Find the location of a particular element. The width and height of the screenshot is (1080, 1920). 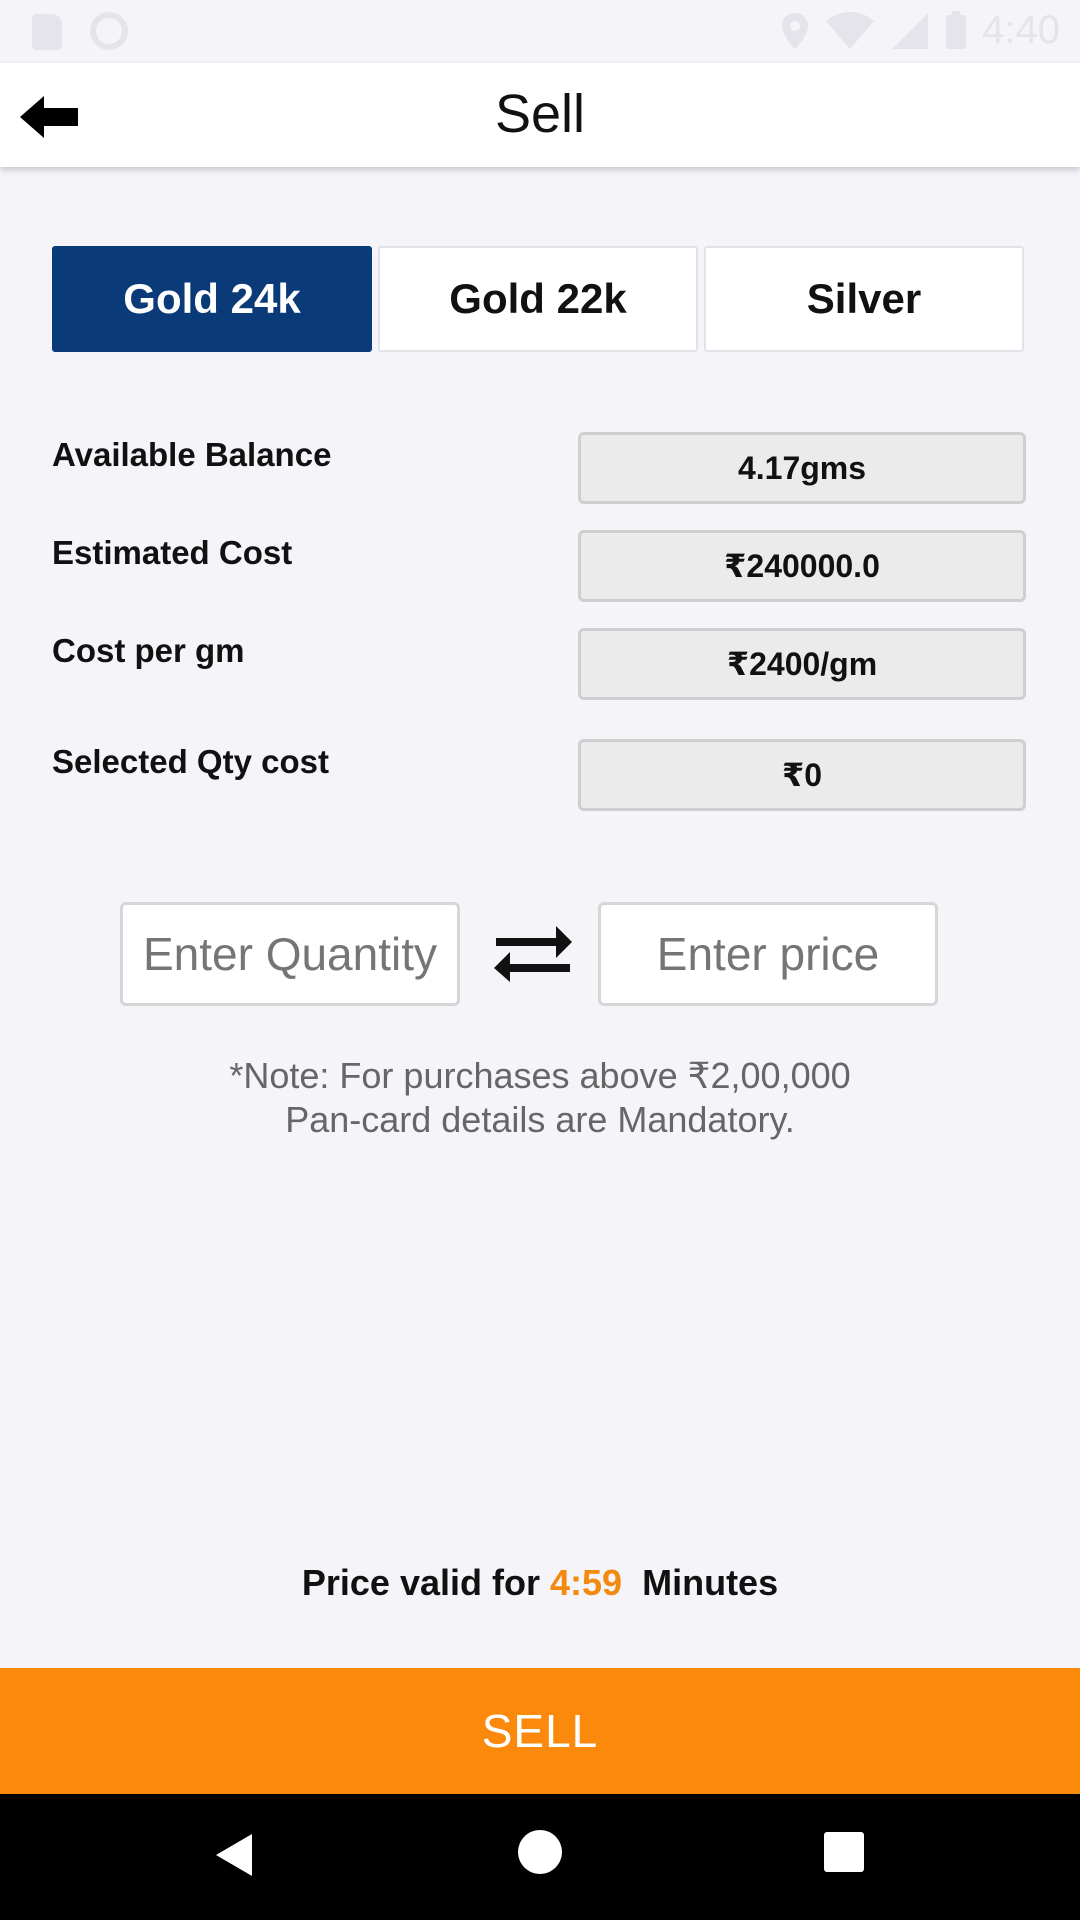

metal-tabs: Gold 24k Gold 22k Silver is located at coordinates (538, 299).